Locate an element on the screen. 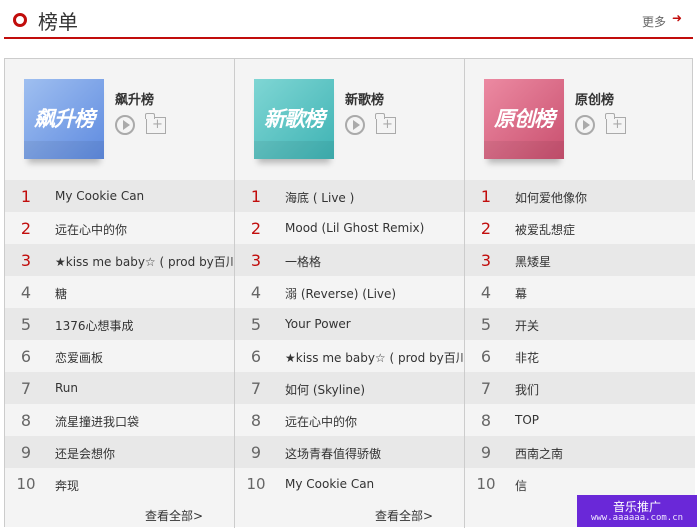  song-title: 信 is located at coordinates (521, 485).